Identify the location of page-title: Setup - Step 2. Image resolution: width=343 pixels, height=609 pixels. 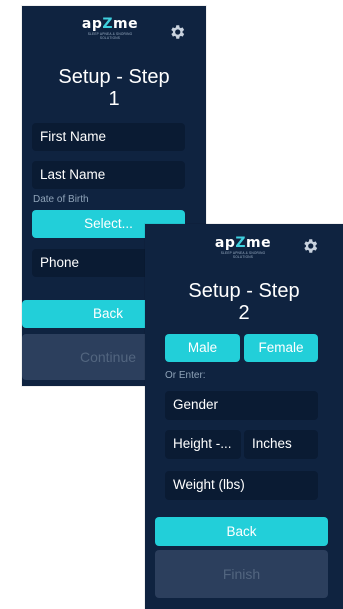
(244, 302).